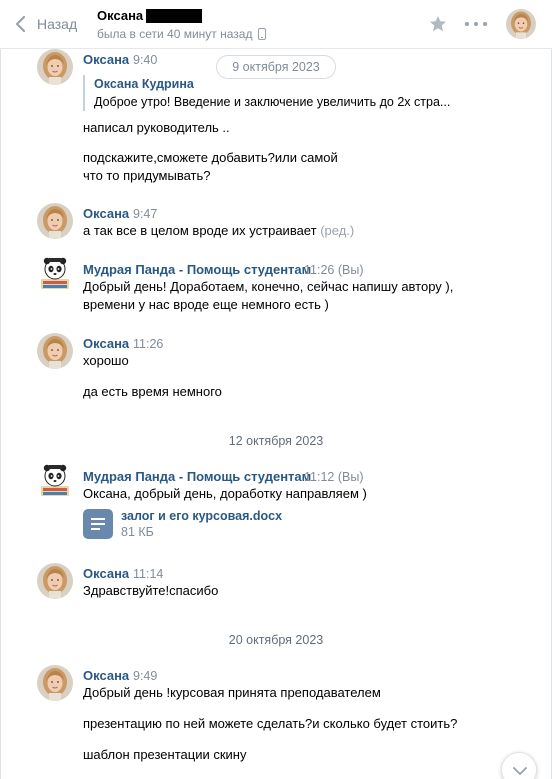 This screenshot has height=779, width=552. I want to click on message-time: 11:12 (Вы), so click(334, 477).